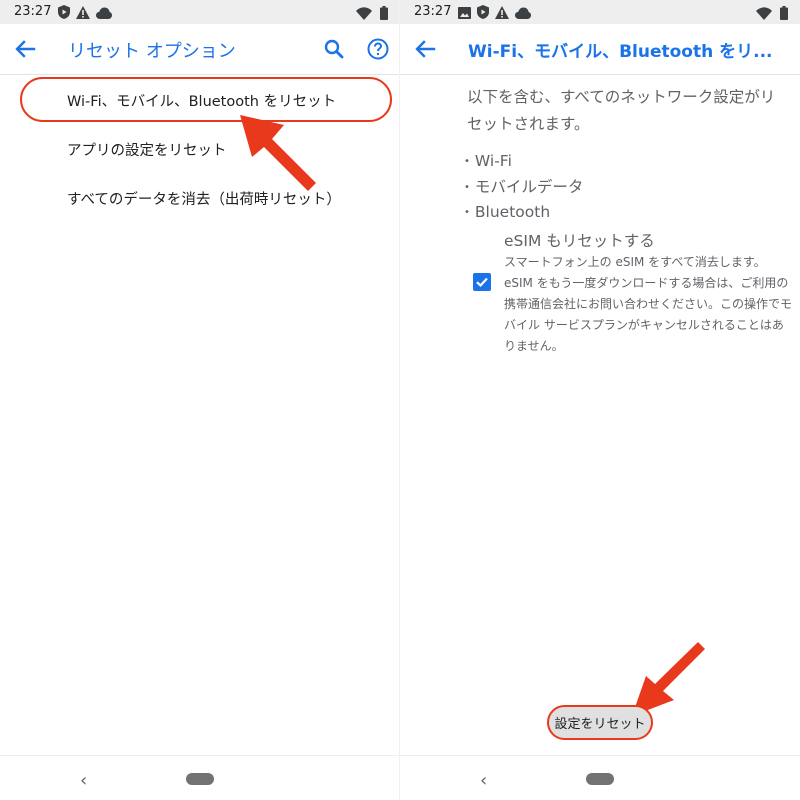 This screenshot has width=800, height=800. Describe the element at coordinates (523, 163) in the screenshot. I see `list-item: Wi-Fi` at that location.